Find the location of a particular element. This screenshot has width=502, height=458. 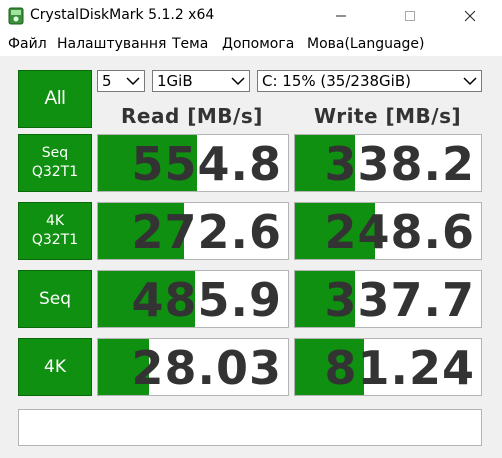

write-result-seq-q32t1: 338.2 is located at coordinates (388, 163).